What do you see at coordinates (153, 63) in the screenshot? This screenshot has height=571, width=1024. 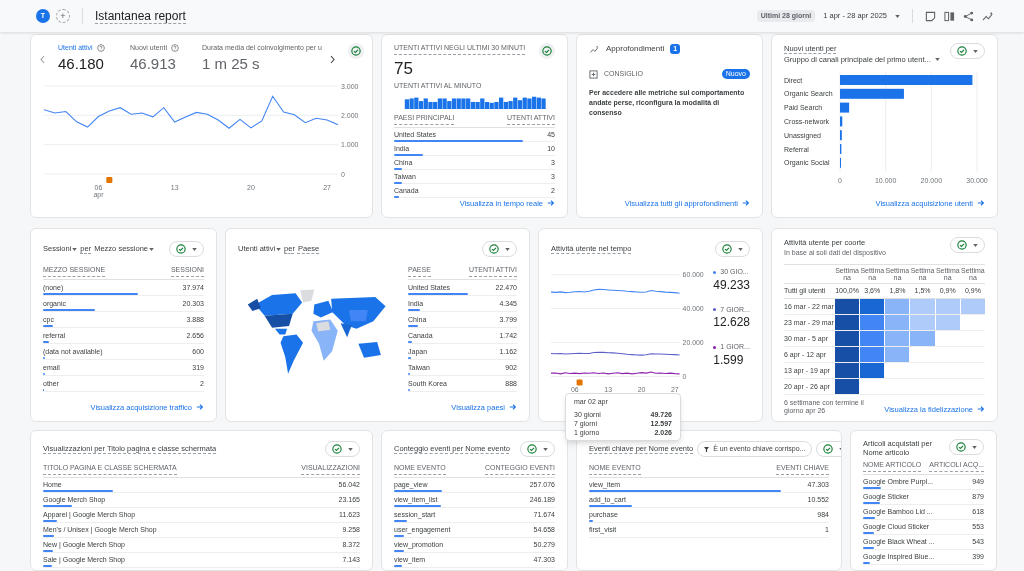 I see `metric-value: 46.913` at bounding box center [153, 63].